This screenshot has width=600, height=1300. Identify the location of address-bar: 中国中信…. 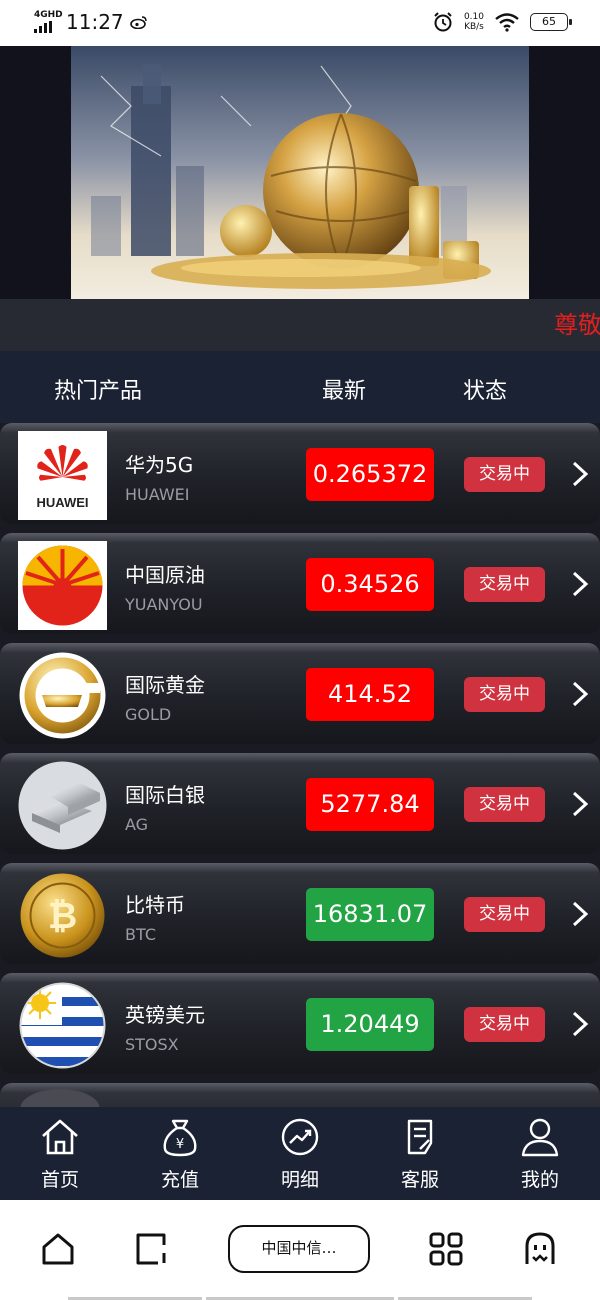
(299, 1249).